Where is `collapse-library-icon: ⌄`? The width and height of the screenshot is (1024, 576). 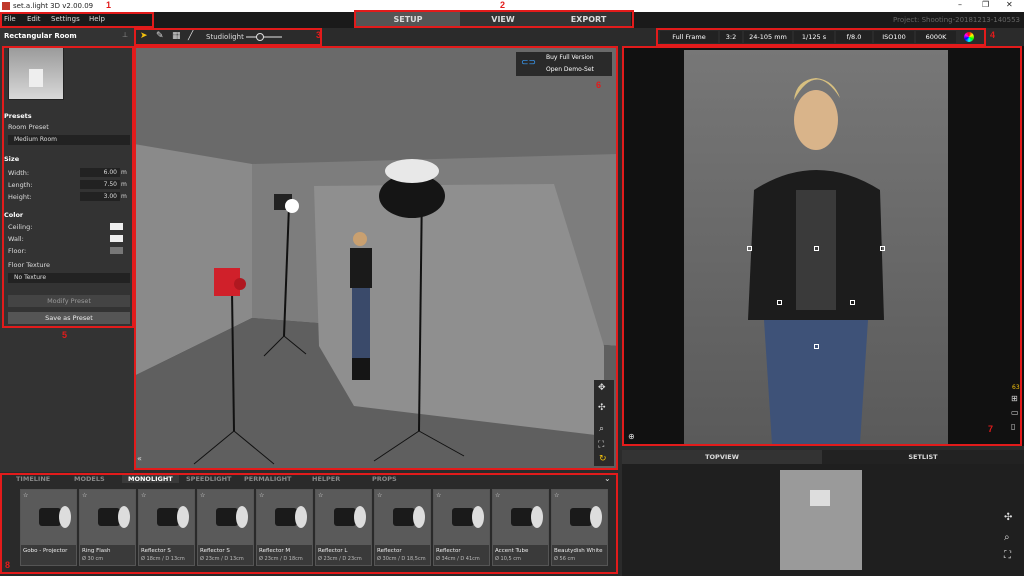
collapse-library-icon: ⌄ is located at coordinates (607, 478).